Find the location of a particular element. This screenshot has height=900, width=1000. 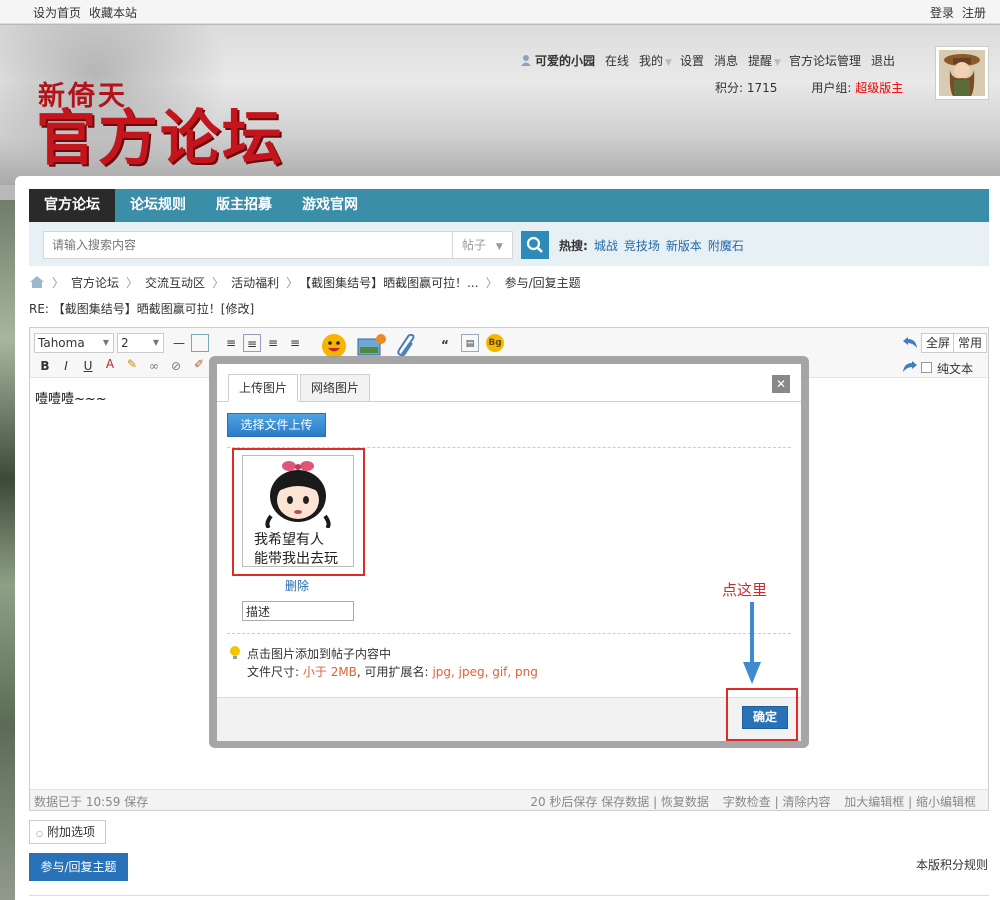

dialog-footer is located at coordinates (509, 719).